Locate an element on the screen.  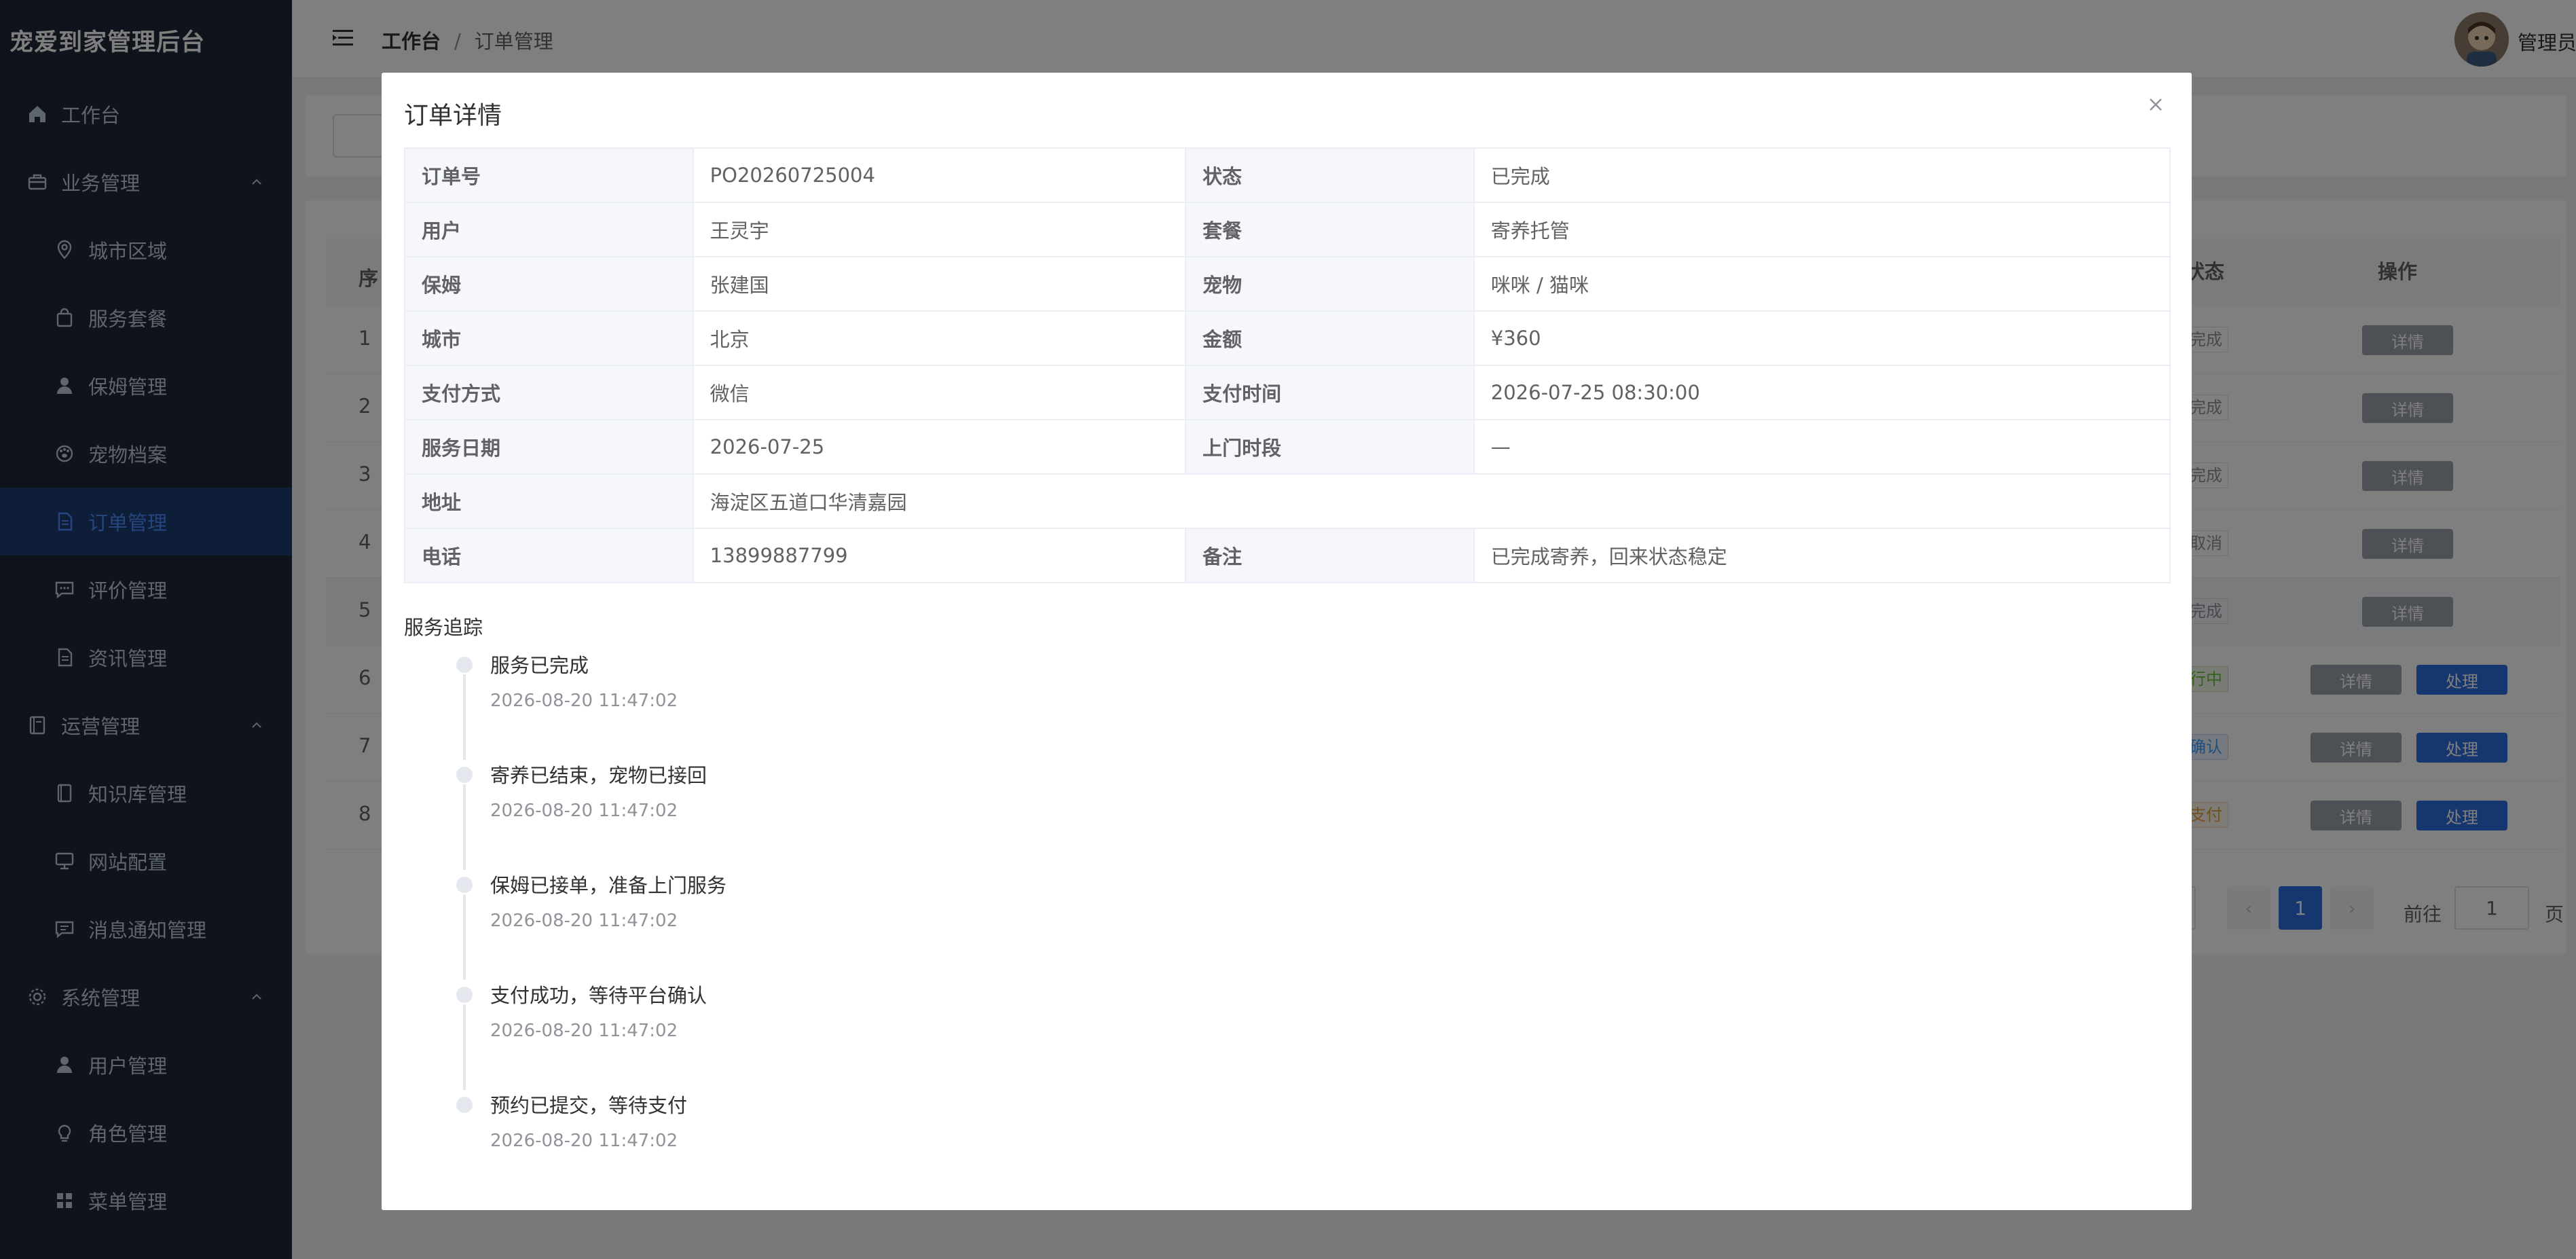
timeline-text: 支付成功，等待平台确认 is located at coordinates (598, 995).